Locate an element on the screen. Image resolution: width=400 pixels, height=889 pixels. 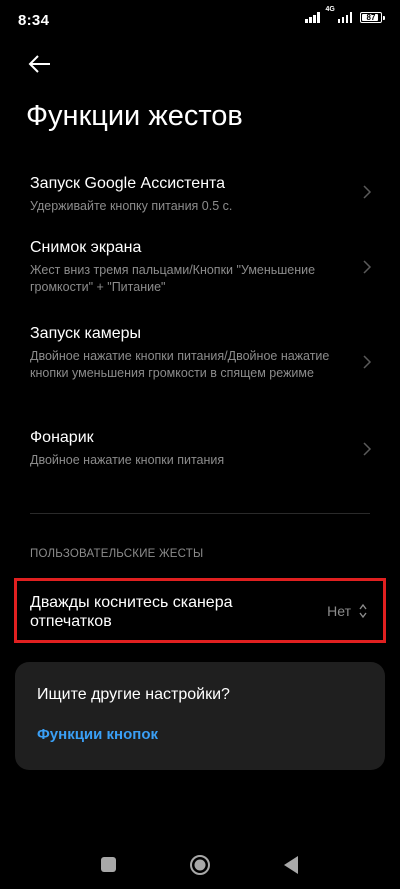
arrow-left-icon is located at coordinates (39, 64).